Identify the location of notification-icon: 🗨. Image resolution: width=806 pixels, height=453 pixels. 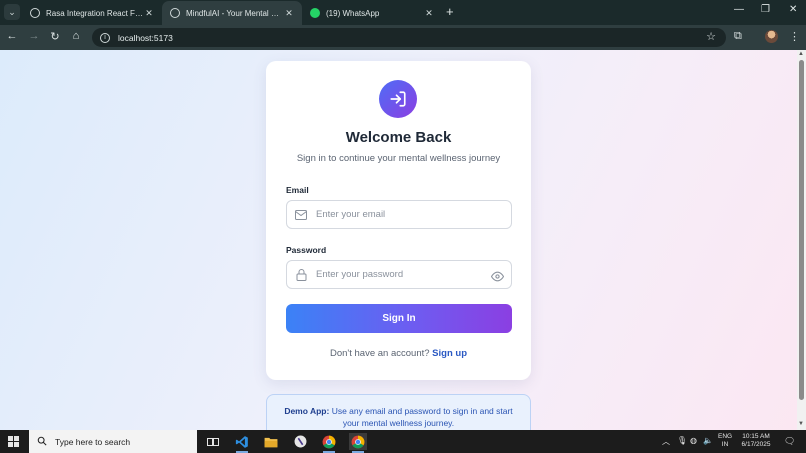
(789, 441).